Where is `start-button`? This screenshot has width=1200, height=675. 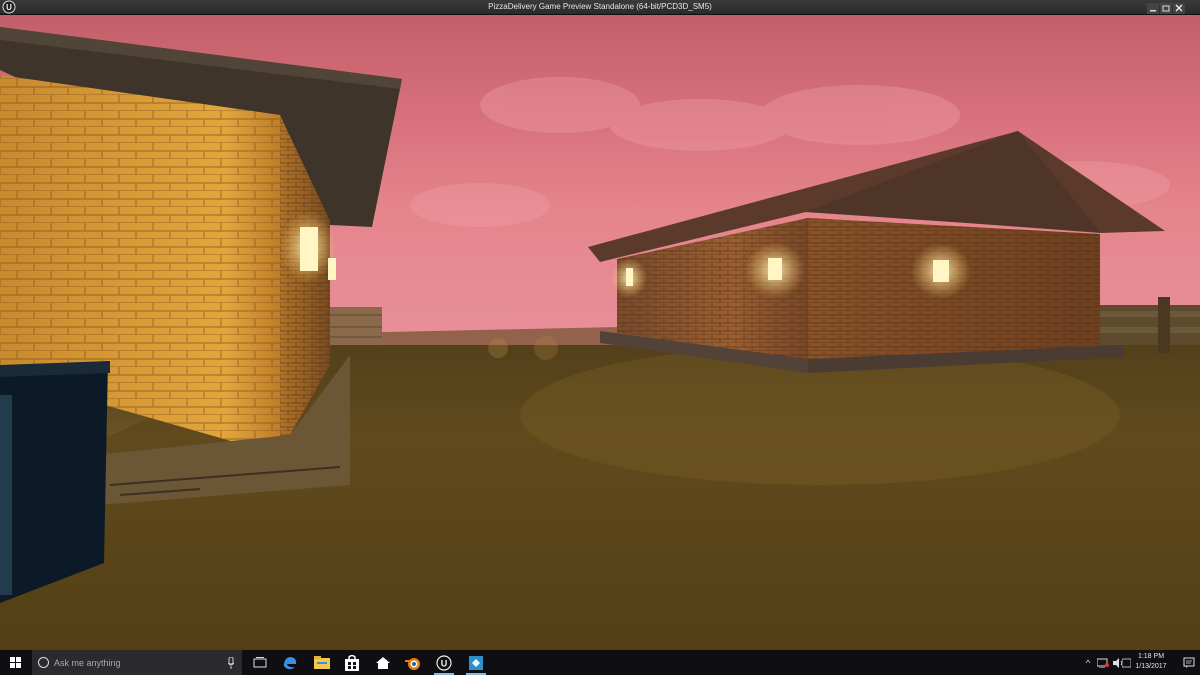 start-button is located at coordinates (16, 662).